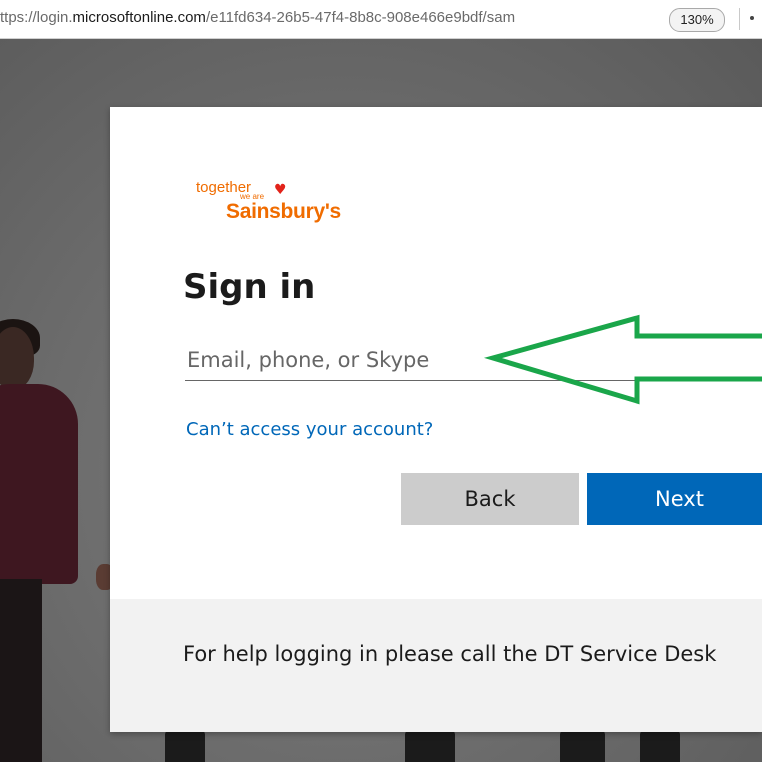 The width and height of the screenshot is (762, 762). I want to click on toolbar-divider, so click(739, 19).